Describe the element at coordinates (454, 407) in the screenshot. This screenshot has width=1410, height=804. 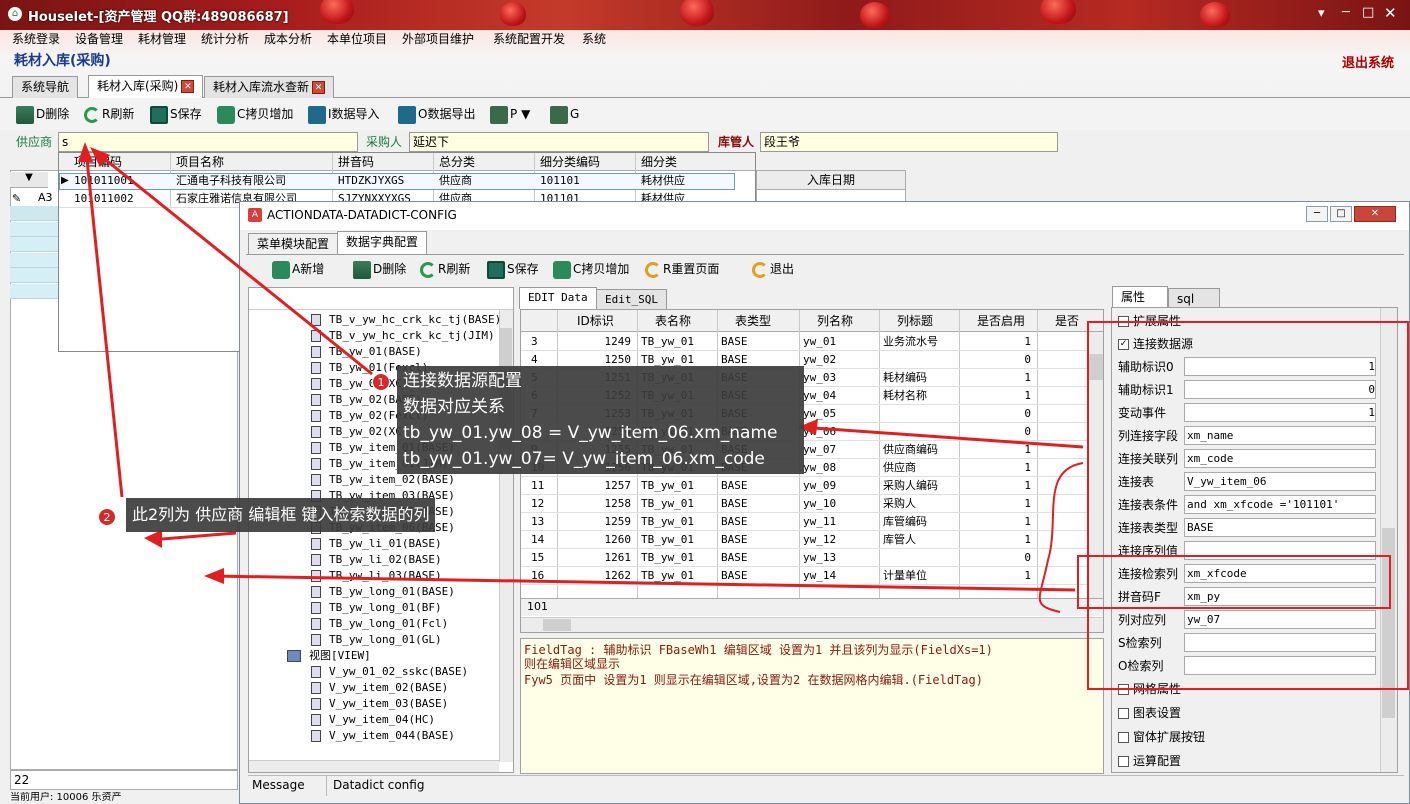
I see `callout-1-line: 数据对应关系` at that location.